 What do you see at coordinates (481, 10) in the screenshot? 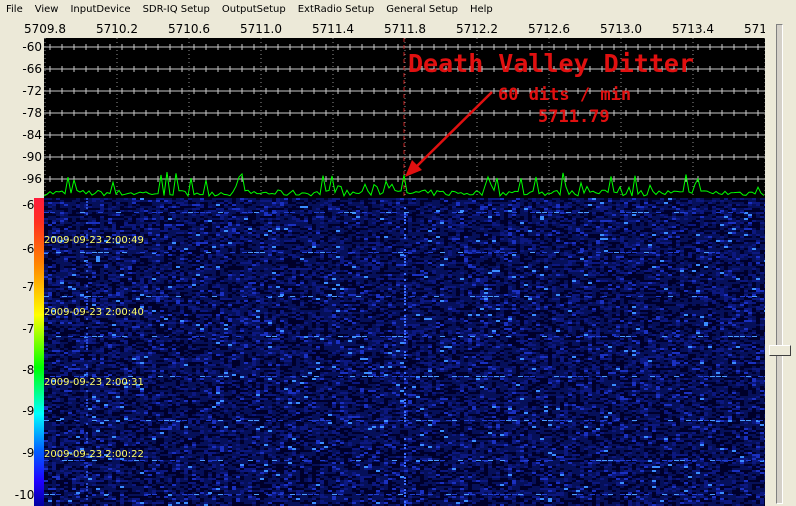
I see `menu-item-help: Help` at bounding box center [481, 10].